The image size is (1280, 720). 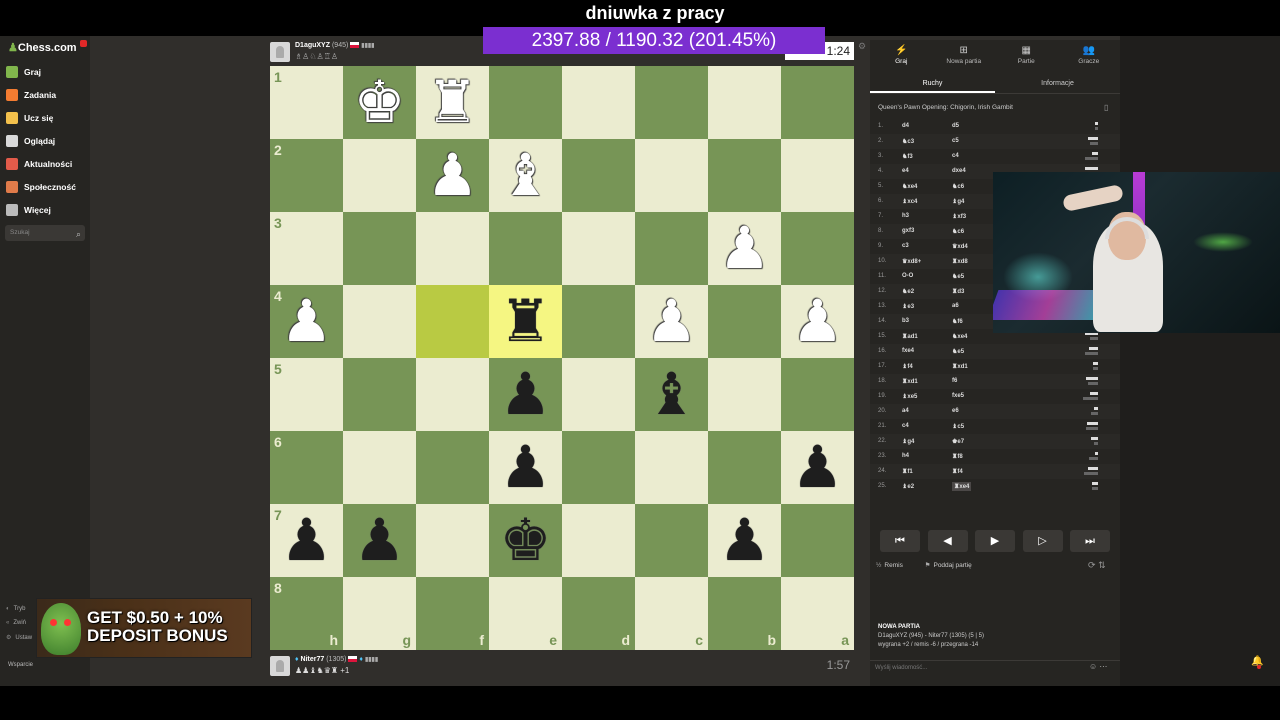 What do you see at coordinates (30, 141) in the screenshot?
I see `sidebar-item-3: Oglądaj` at bounding box center [30, 141].